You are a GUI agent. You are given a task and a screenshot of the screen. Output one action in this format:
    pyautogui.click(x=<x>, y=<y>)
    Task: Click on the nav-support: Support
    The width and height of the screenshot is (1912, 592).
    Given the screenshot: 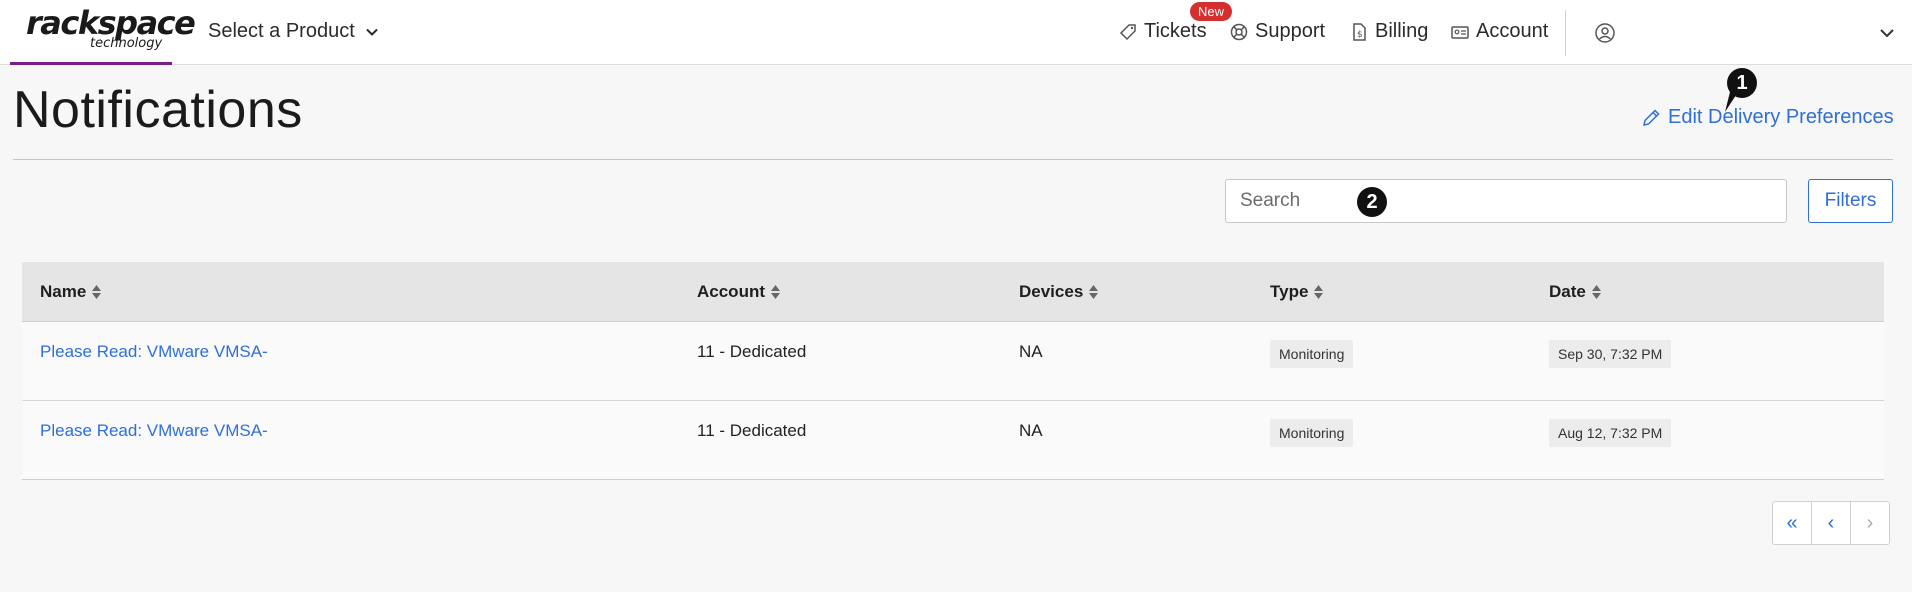 What is the action you would take?
    pyautogui.click(x=1277, y=31)
    